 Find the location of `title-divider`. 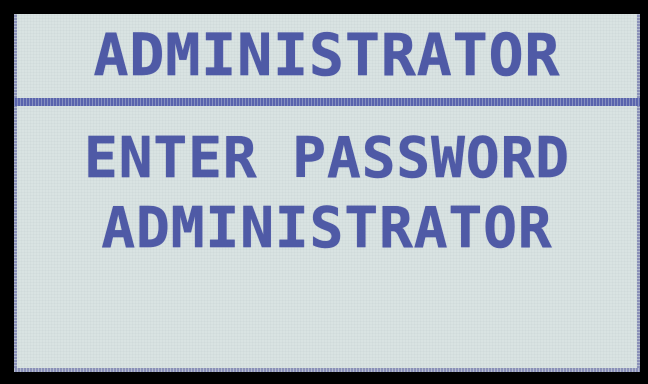

title-divider is located at coordinates (327, 102).